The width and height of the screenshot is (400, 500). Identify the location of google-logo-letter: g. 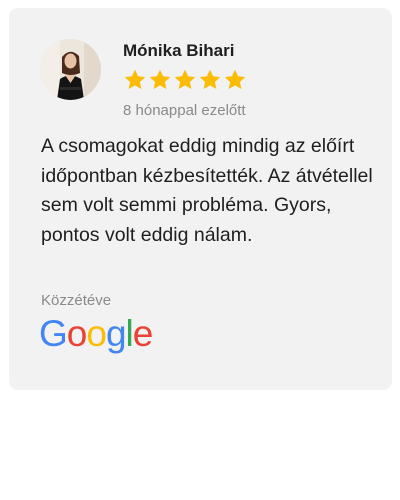
(116, 333).